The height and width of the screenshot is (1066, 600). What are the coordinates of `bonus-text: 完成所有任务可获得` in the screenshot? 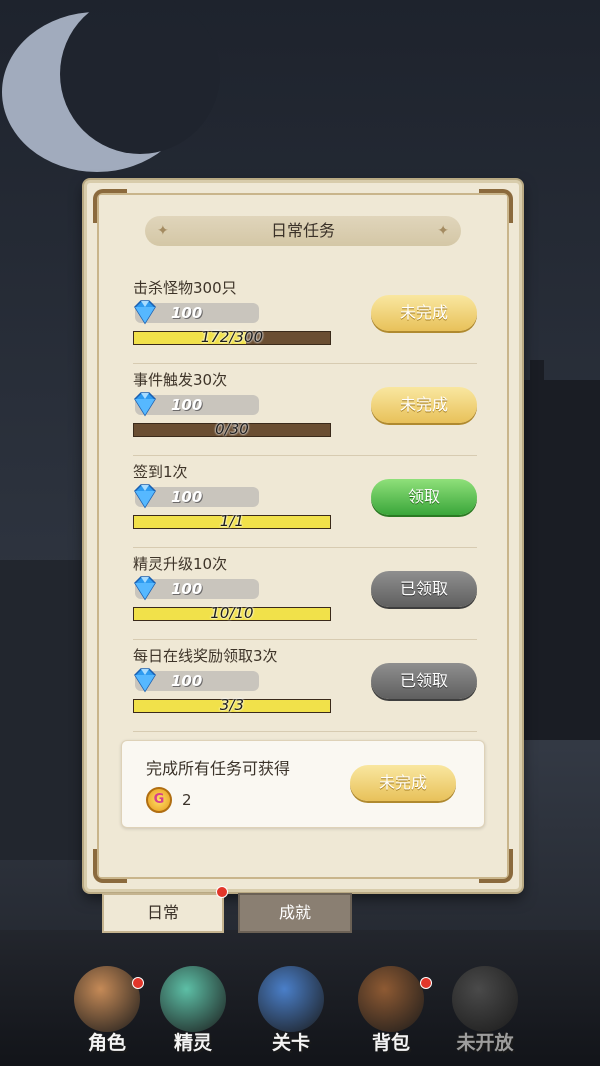 It's located at (218, 768).